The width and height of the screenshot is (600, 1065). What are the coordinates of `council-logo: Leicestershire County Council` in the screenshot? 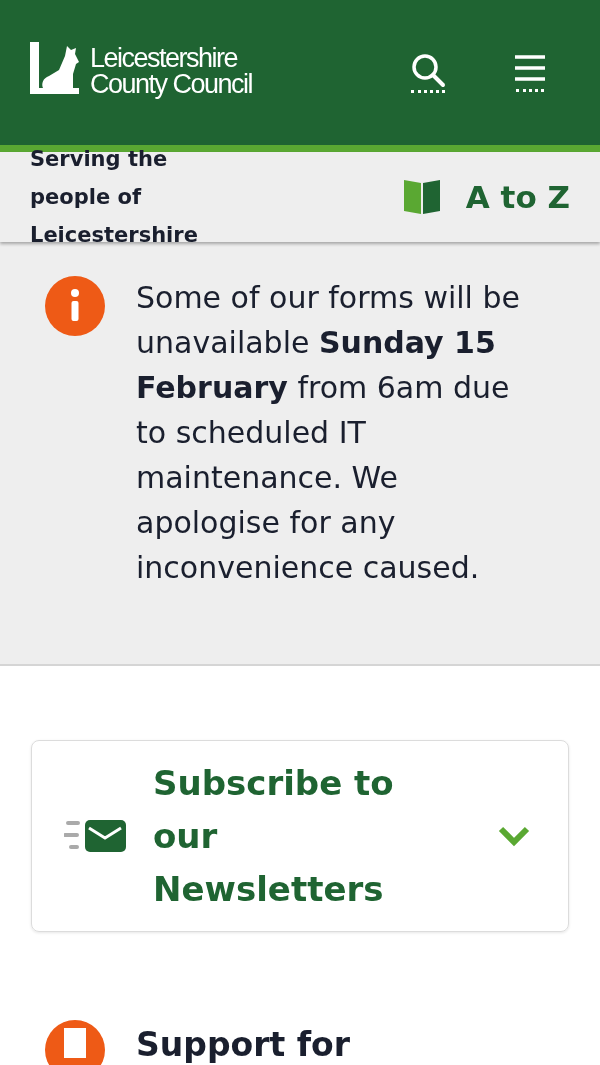 It's located at (141, 70).